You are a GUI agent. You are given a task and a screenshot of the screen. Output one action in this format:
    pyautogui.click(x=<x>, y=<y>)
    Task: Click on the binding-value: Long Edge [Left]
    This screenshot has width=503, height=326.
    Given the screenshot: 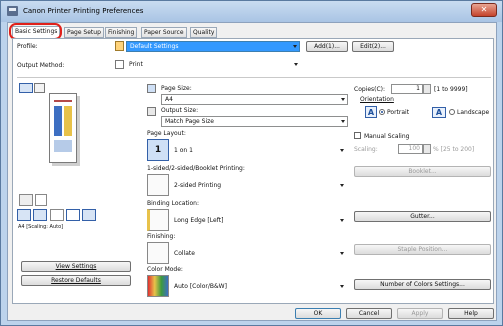 What is the action you would take?
    pyautogui.click(x=199, y=220)
    